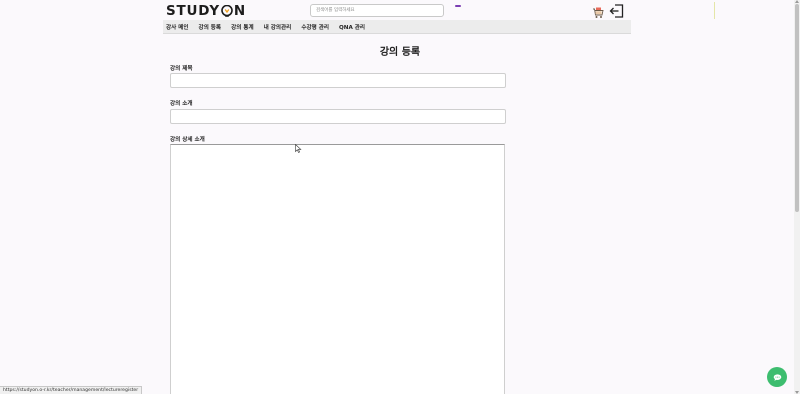  I want to click on mouse-cursor-icon, so click(298, 145).